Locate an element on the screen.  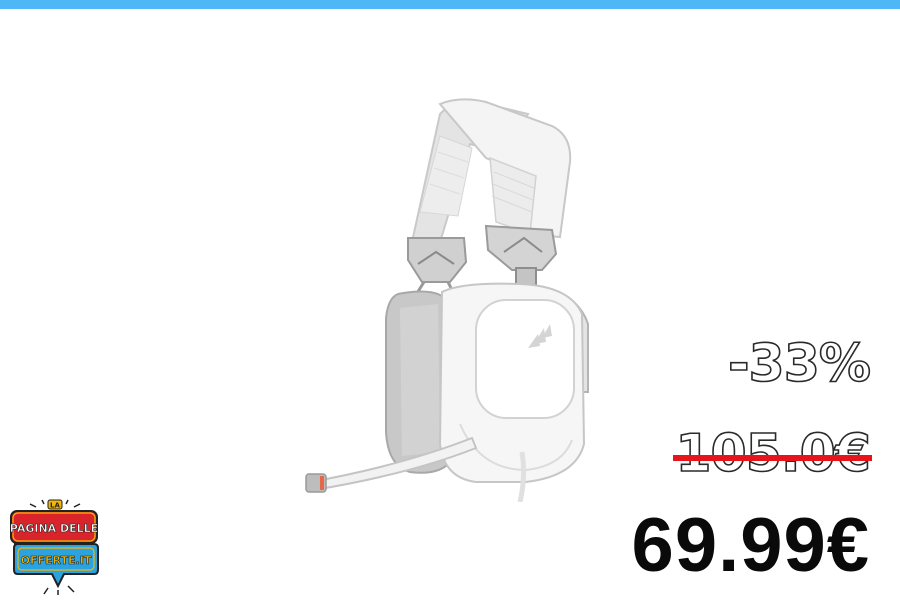
svg-text: PAGINA DELLE is located at coordinates (54, 528).